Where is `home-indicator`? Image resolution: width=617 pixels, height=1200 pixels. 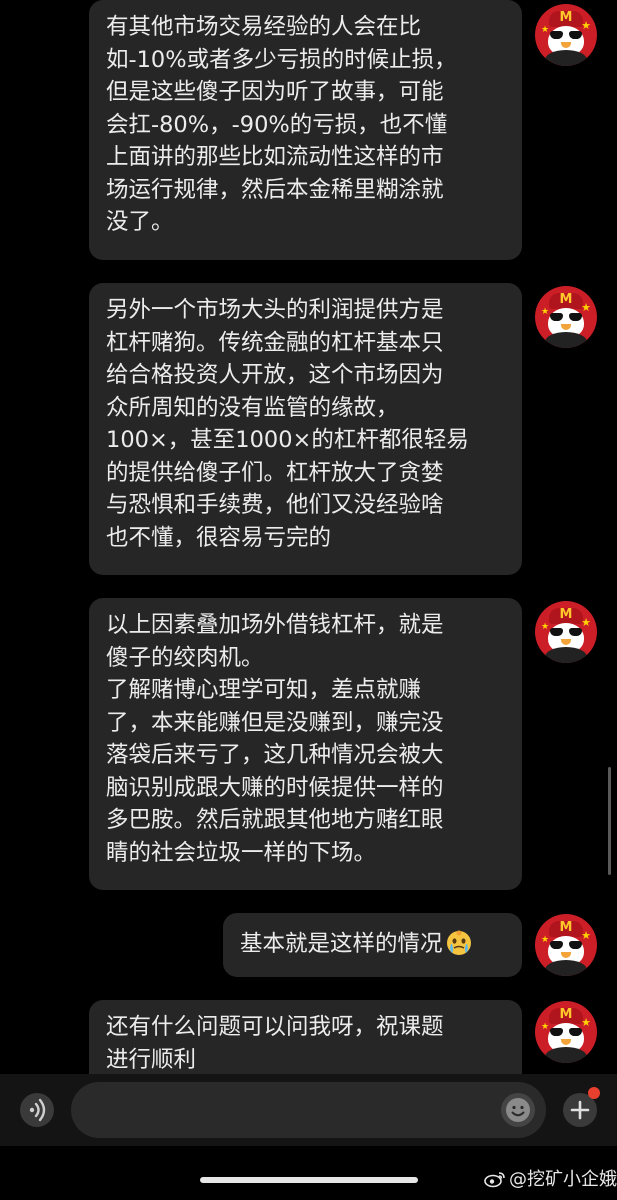
home-indicator is located at coordinates (309, 1180).